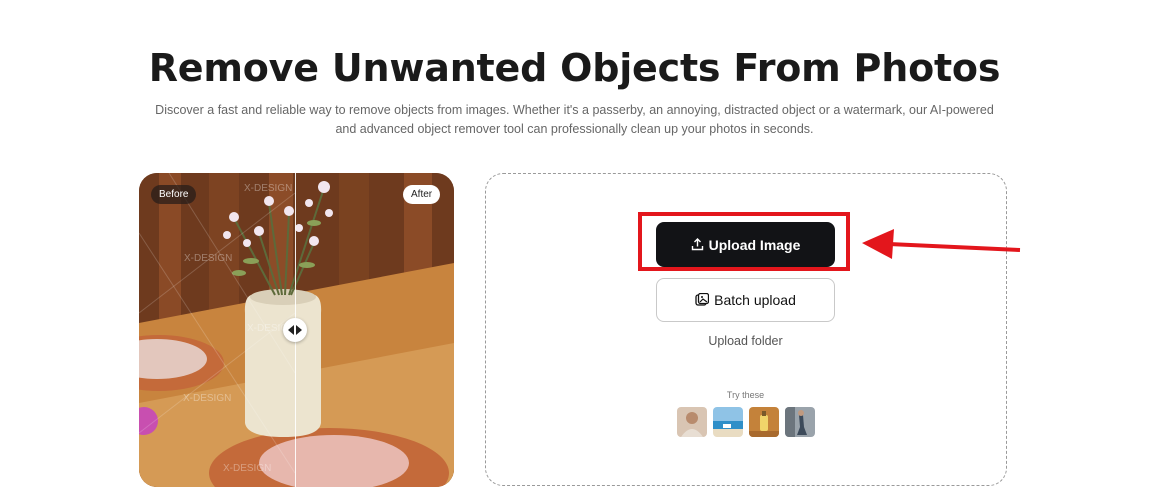  What do you see at coordinates (702, 299) in the screenshot?
I see `batch-images-icon` at bounding box center [702, 299].